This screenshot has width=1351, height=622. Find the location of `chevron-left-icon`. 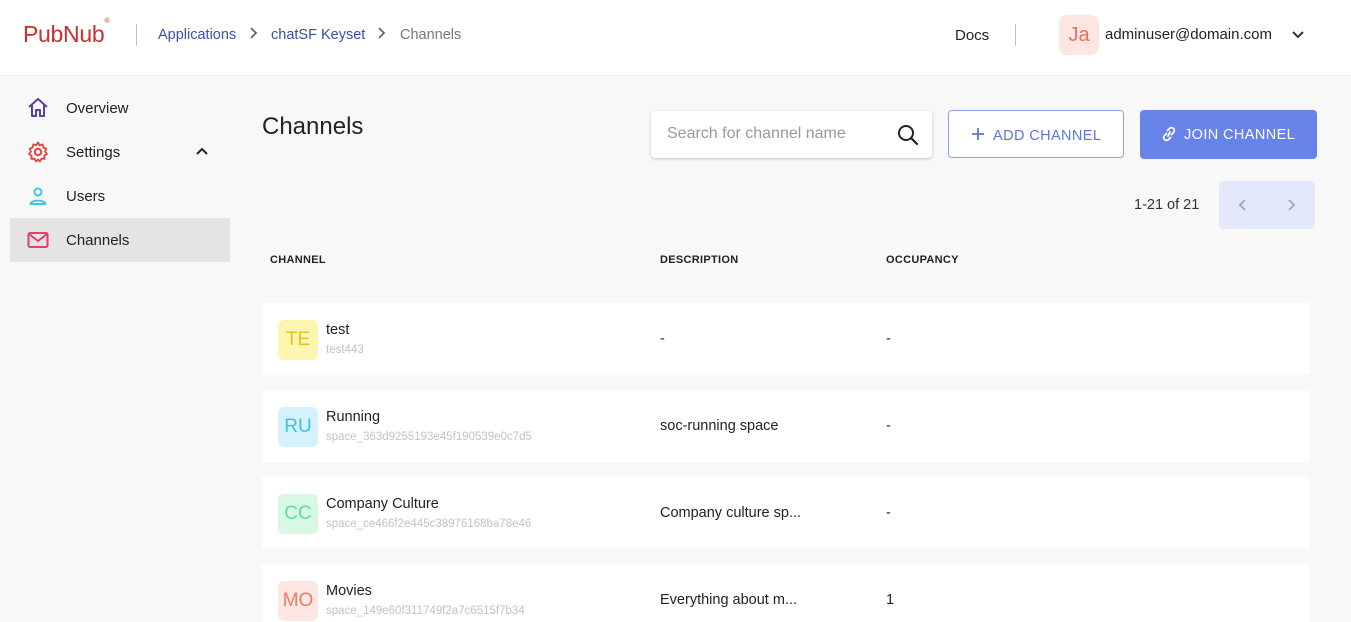

chevron-left-icon is located at coordinates (1243, 205).